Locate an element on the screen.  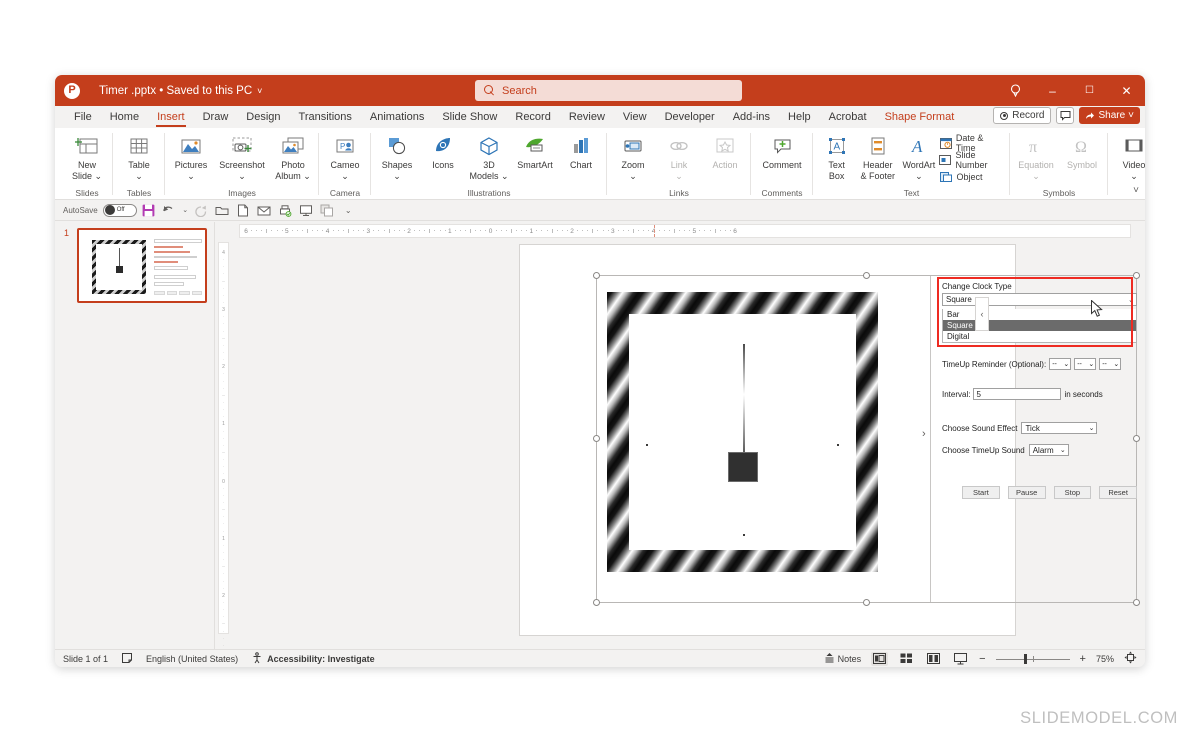
new-file-icon is located at coordinates (243, 210).